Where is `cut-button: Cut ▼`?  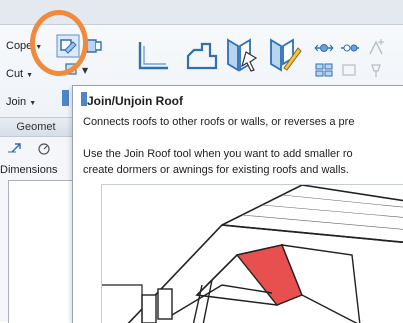 cut-button: Cut ▼ is located at coordinates (19, 74).